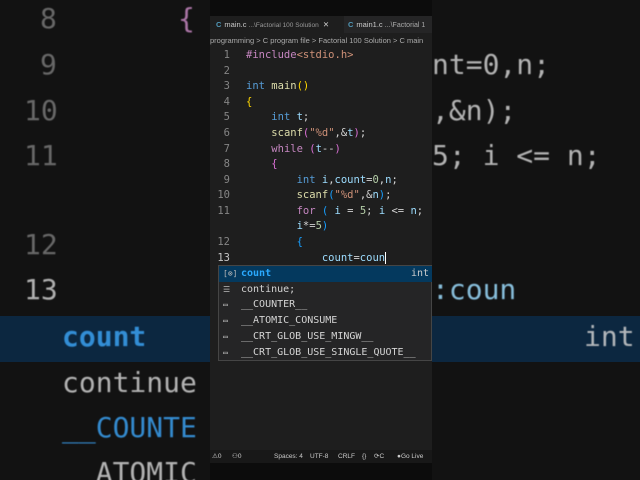 The height and width of the screenshot is (480, 640). I want to click on close-icon: ✕, so click(326, 24).